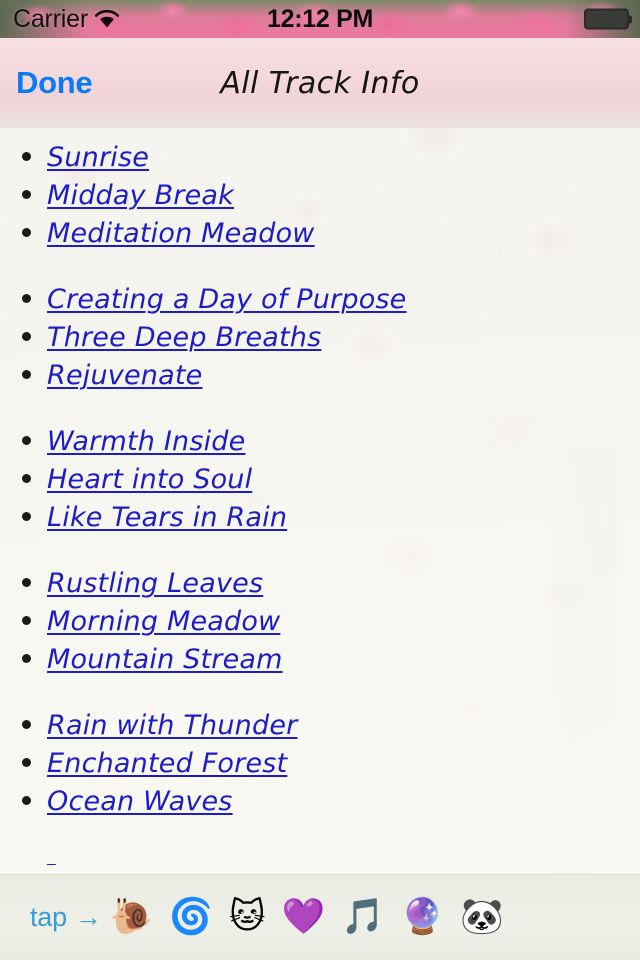 The height and width of the screenshot is (960, 640). I want to click on clipped-next-track-row, so click(320, 869).